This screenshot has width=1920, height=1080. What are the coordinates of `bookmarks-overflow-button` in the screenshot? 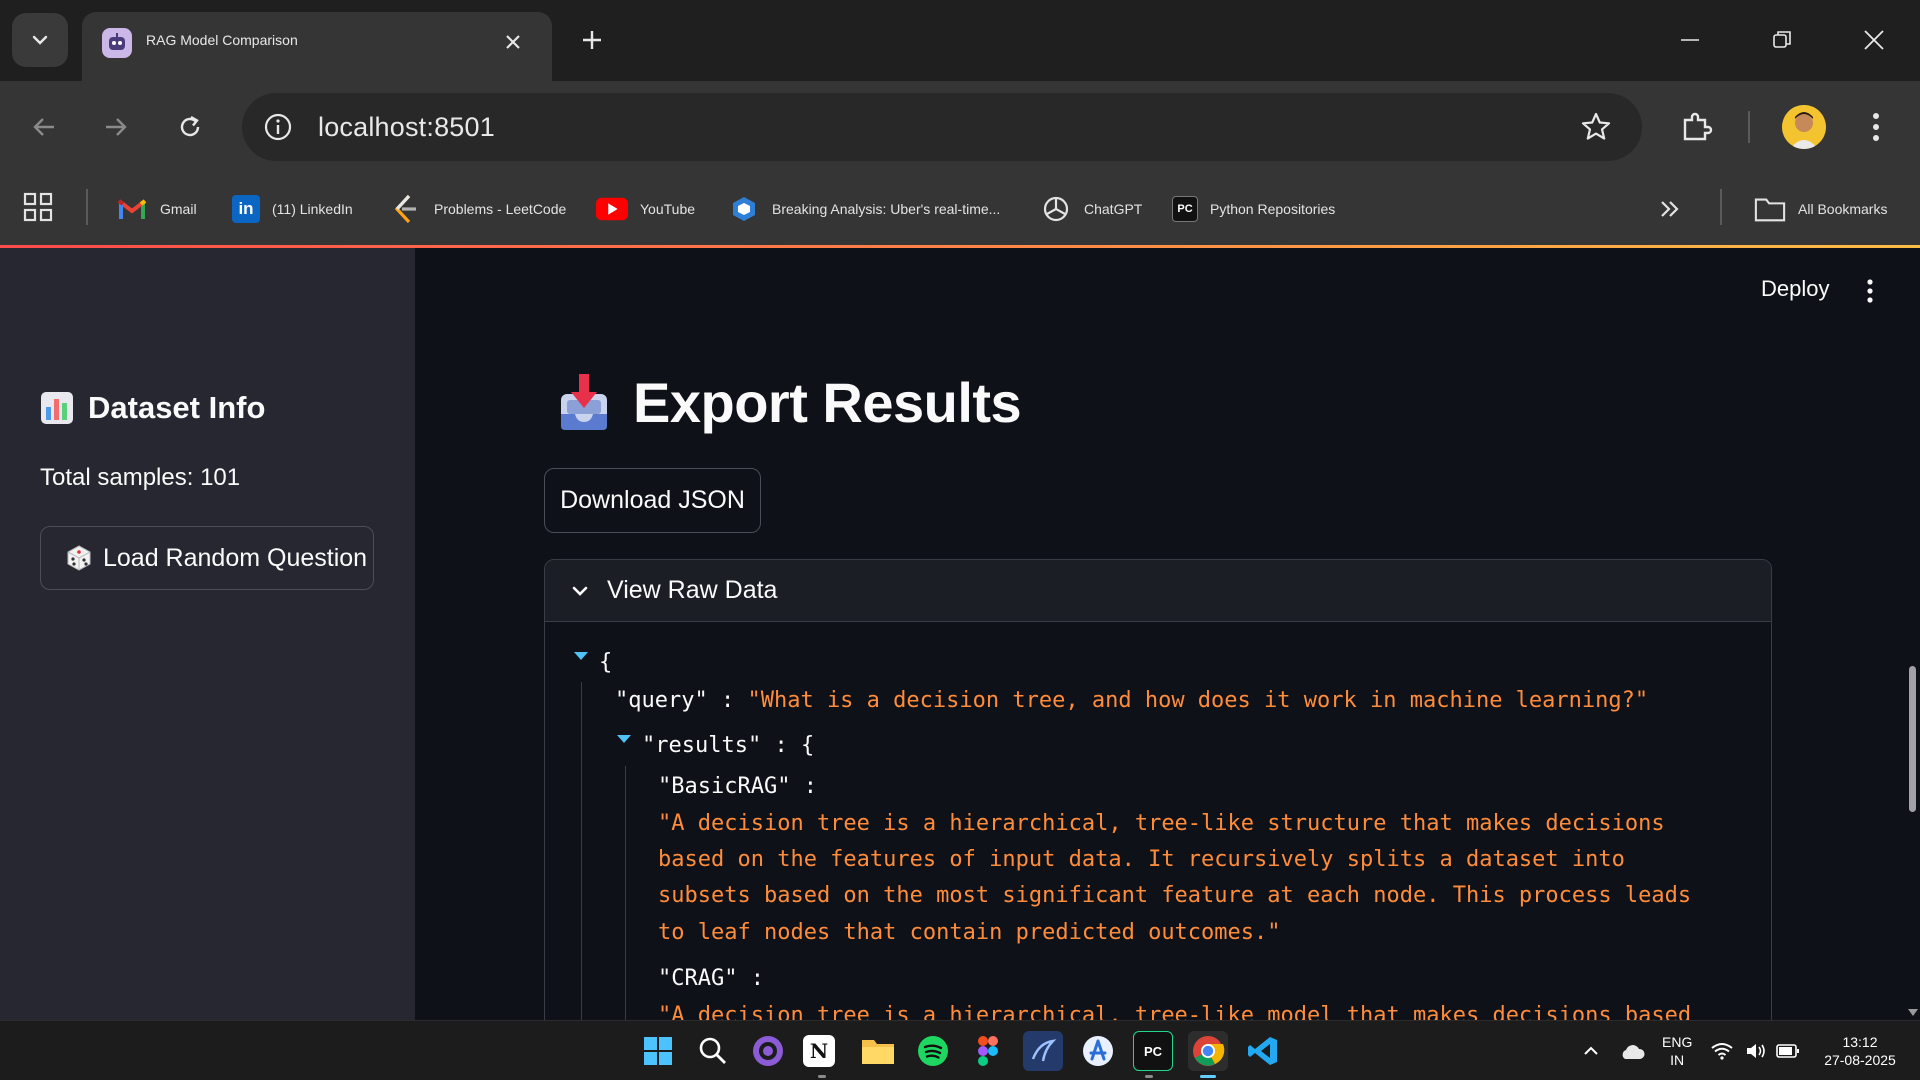 It's located at (1670, 209).